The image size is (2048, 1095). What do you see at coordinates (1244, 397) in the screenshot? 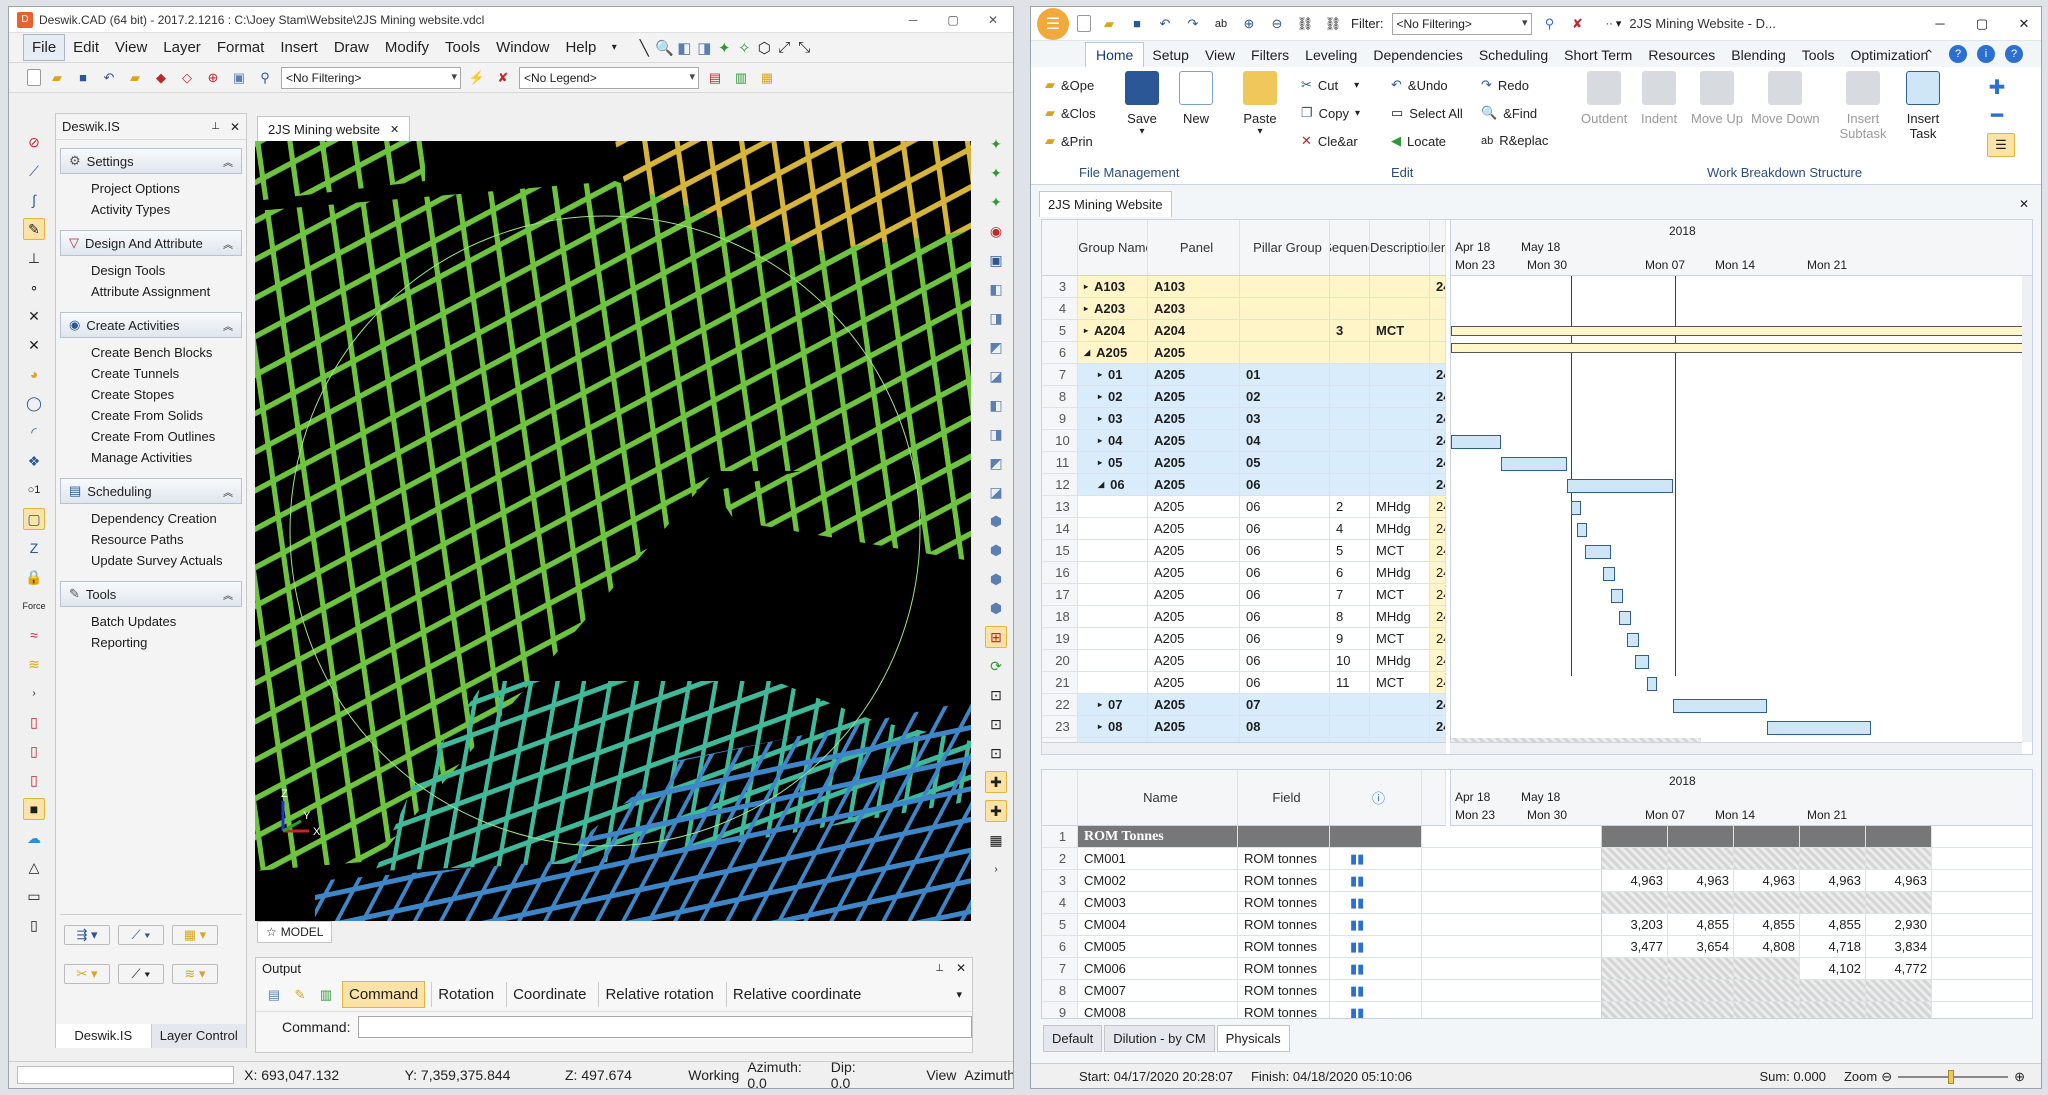
I see `task-row: 8 ▸ 02 A205 02 24hr FT Calen` at bounding box center [1244, 397].